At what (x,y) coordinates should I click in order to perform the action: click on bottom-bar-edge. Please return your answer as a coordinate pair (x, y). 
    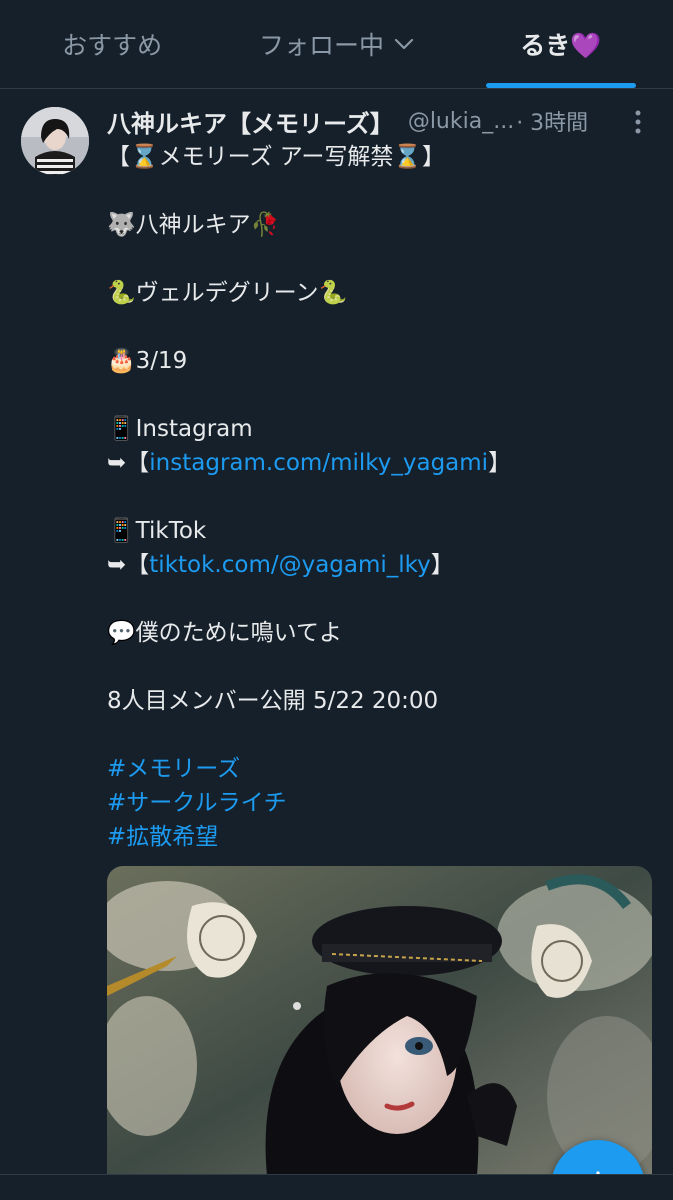
    Looking at the image, I should click on (336, 1187).